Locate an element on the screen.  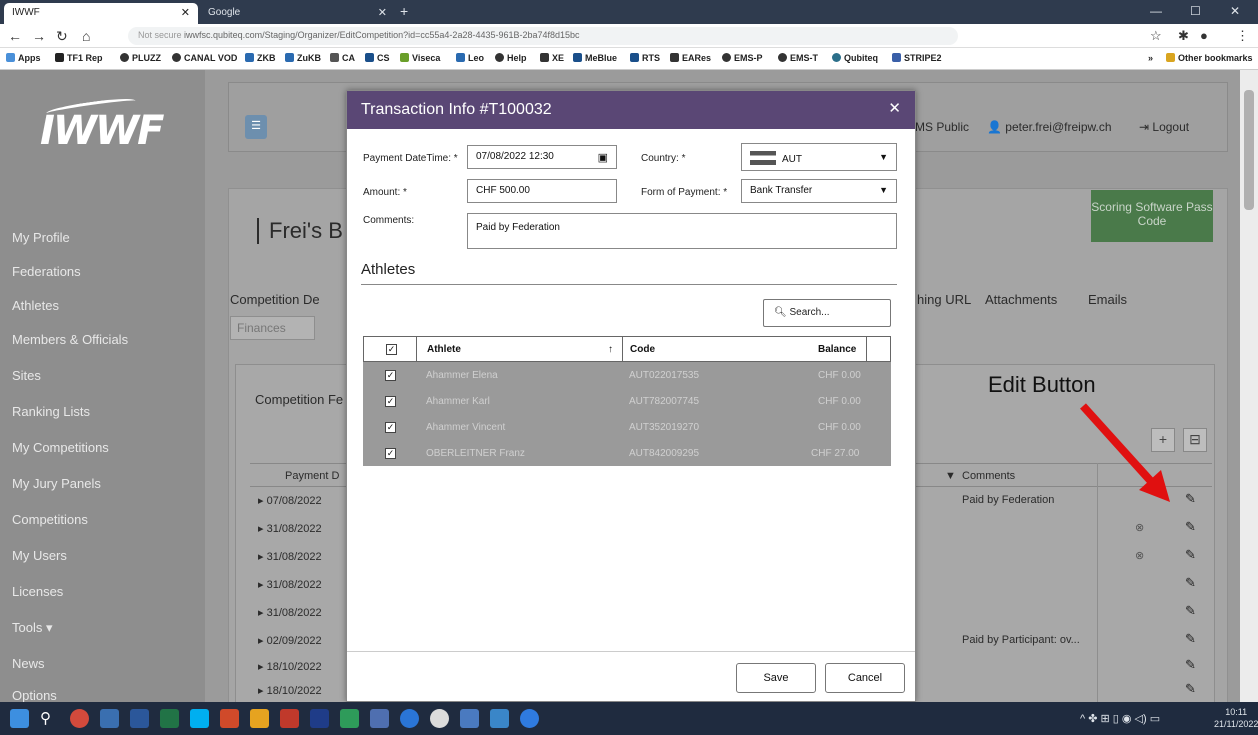
page-scrollbar is located at coordinates (1249, 386).